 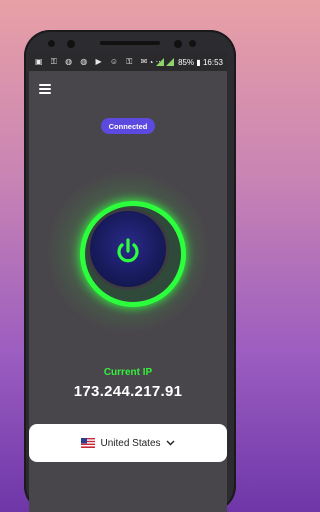 What do you see at coordinates (128, 250) in the screenshot?
I see `power-icon` at bounding box center [128, 250].